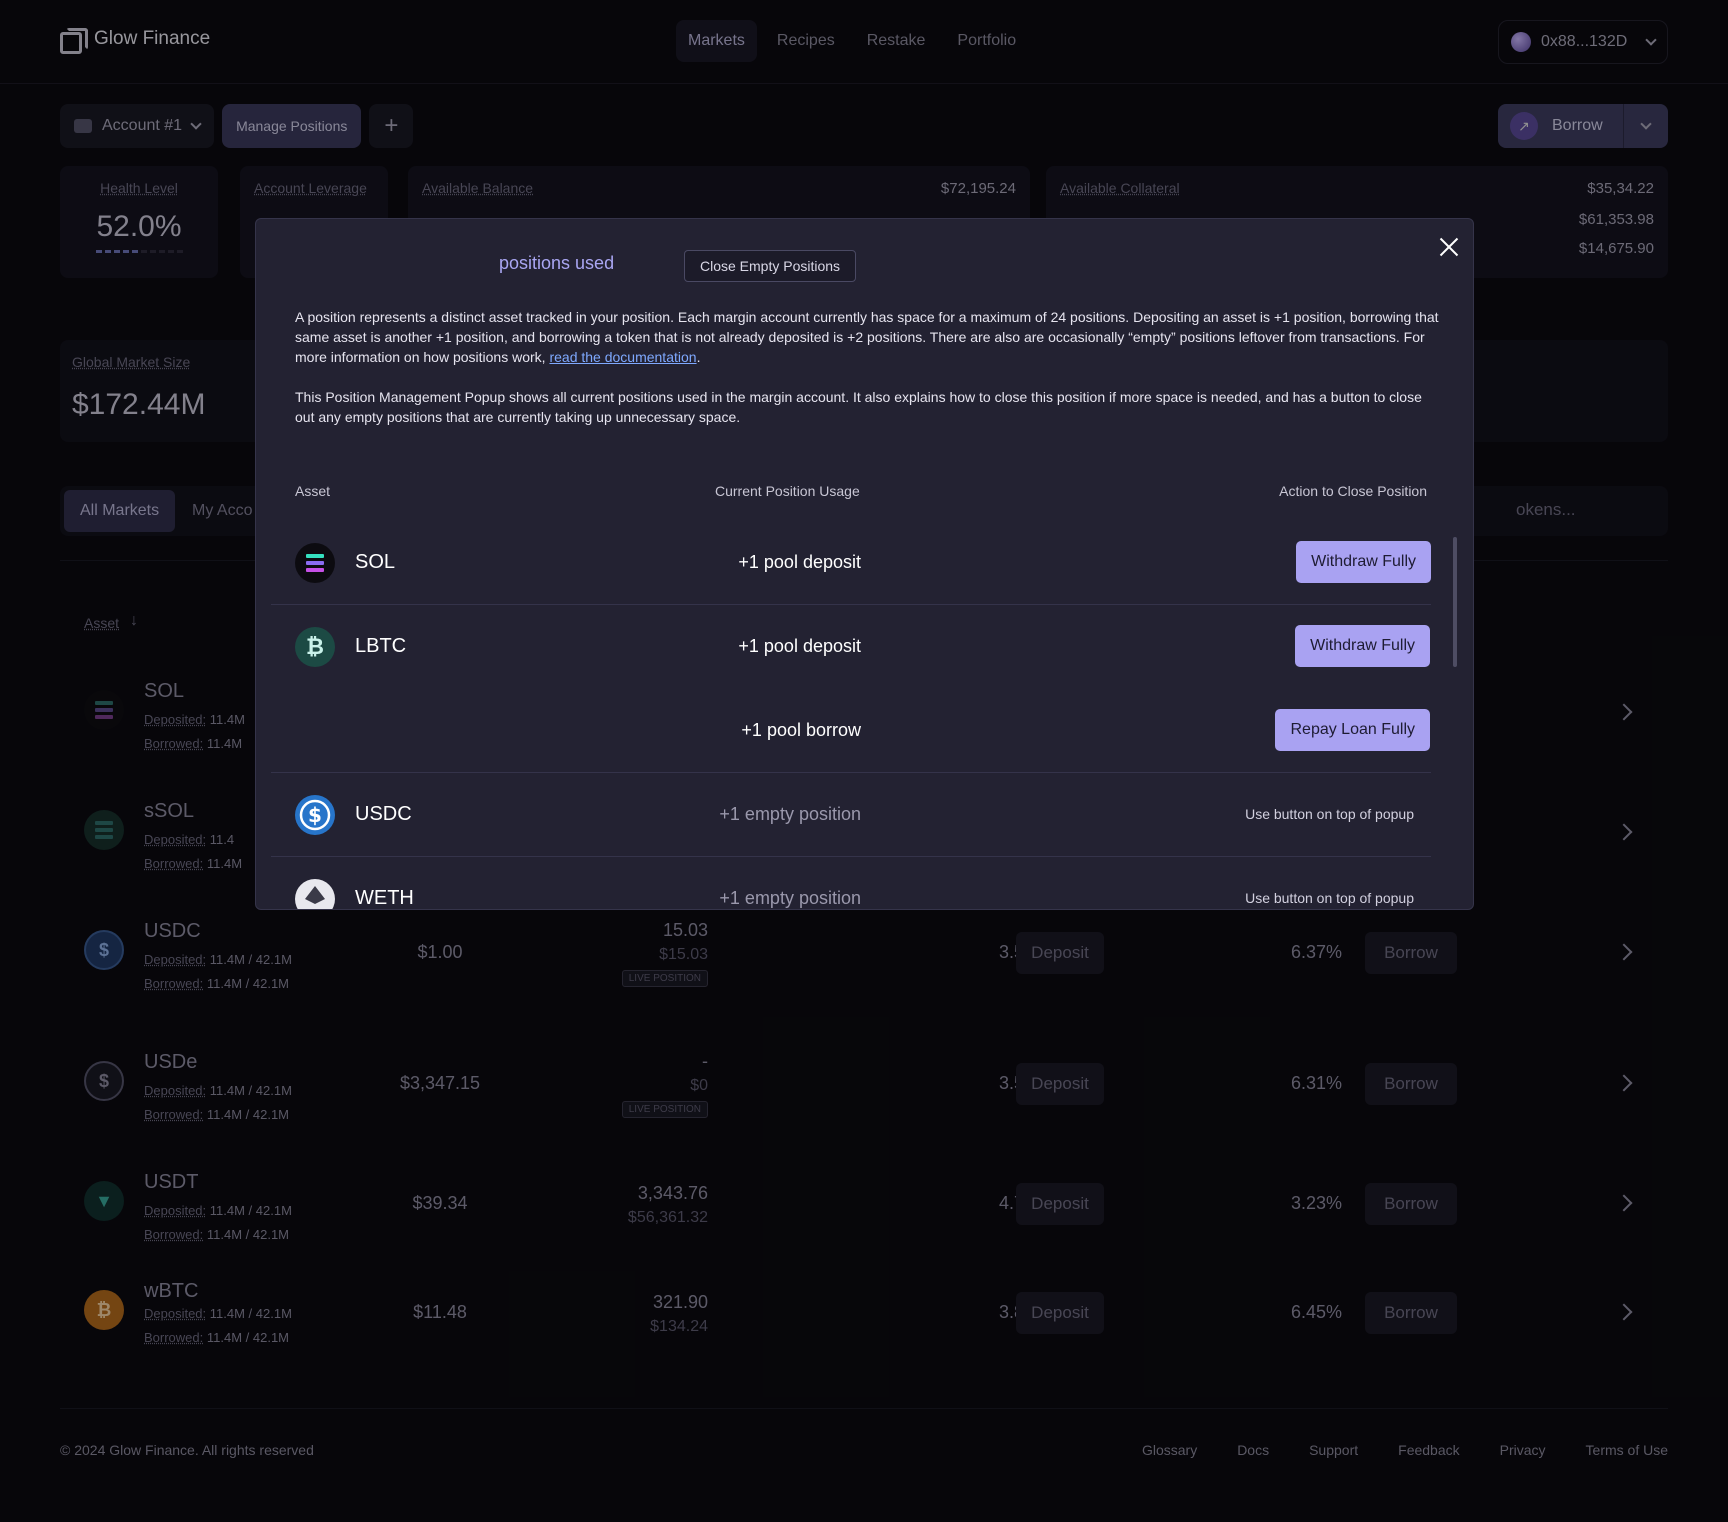 This screenshot has height=1522, width=1728. Describe the element at coordinates (770, 266) in the screenshot. I see `close-empty-positions-button: Close Empty Positions` at that location.